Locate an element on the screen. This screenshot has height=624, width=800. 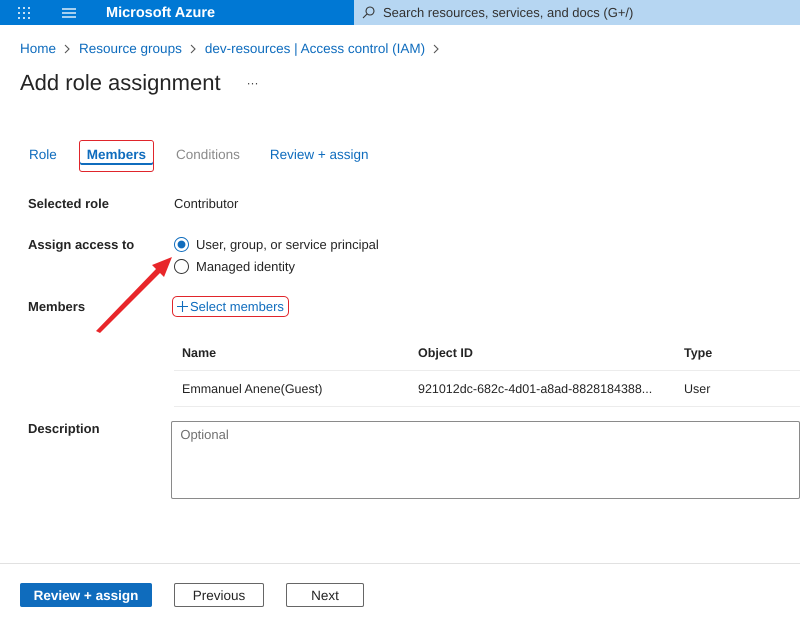
menu-icon is located at coordinates (69, 13).